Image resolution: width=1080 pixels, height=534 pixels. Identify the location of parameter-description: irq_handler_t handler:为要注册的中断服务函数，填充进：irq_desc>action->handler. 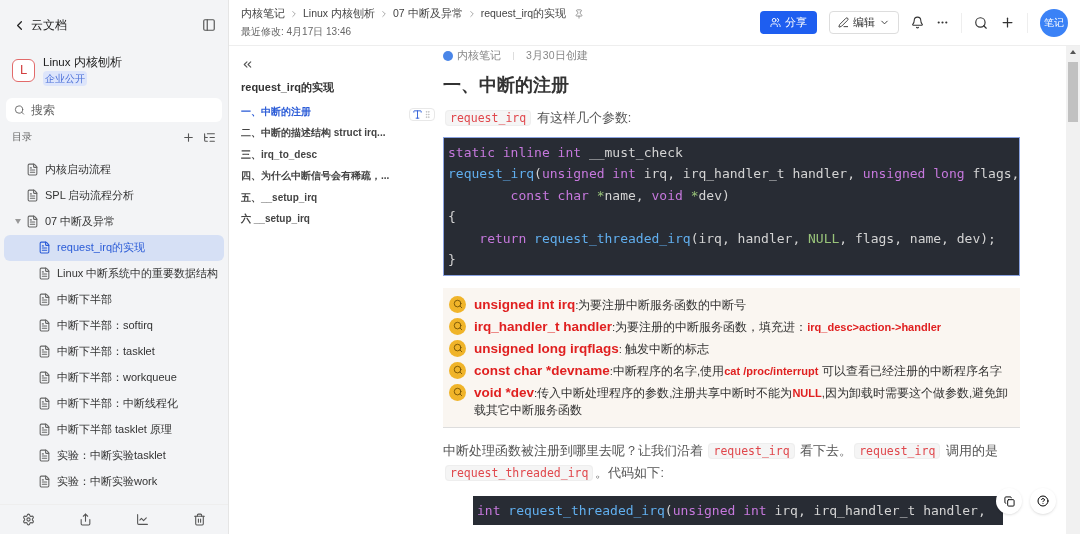
(708, 326).